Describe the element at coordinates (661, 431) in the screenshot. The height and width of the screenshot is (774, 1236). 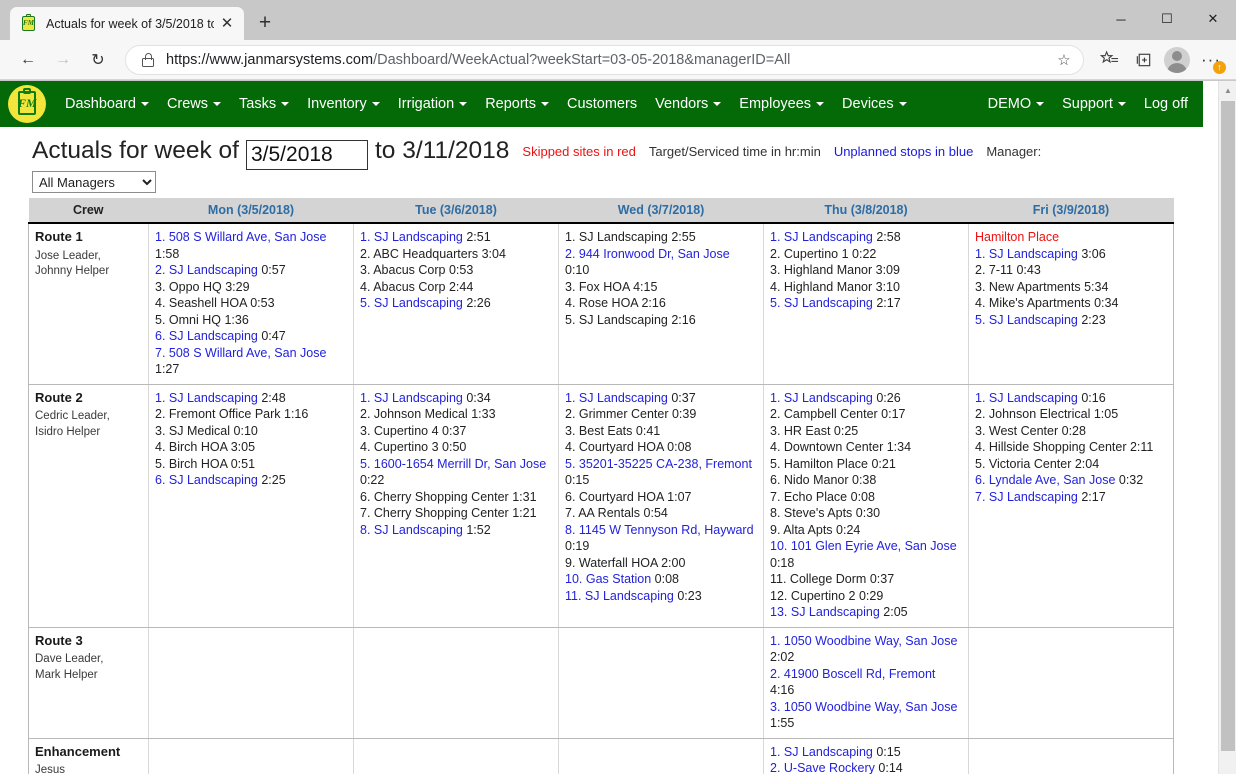
I see `stop-entry: 3. Best Eats 0:41` at that location.